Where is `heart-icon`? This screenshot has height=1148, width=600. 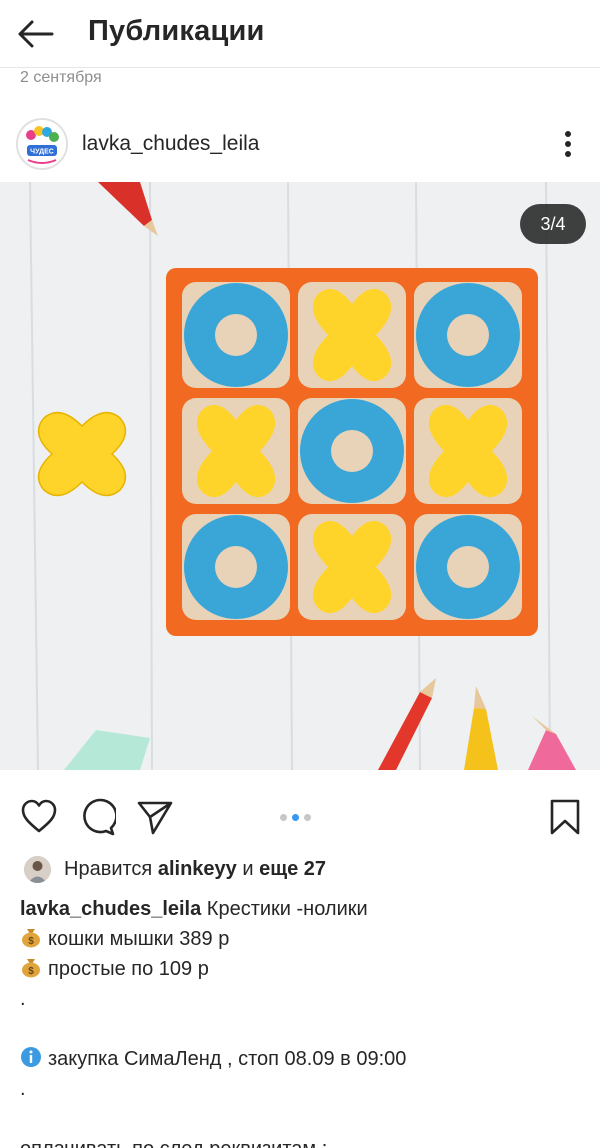 heart-icon is located at coordinates (39, 817).